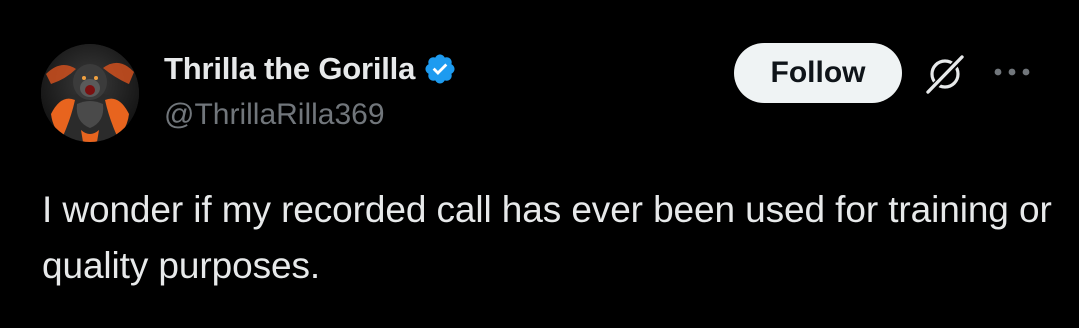 The width and height of the screenshot is (1079, 328). Describe the element at coordinates (818, 73) in the screenshot. I see `follow-button: Follow` at that location.